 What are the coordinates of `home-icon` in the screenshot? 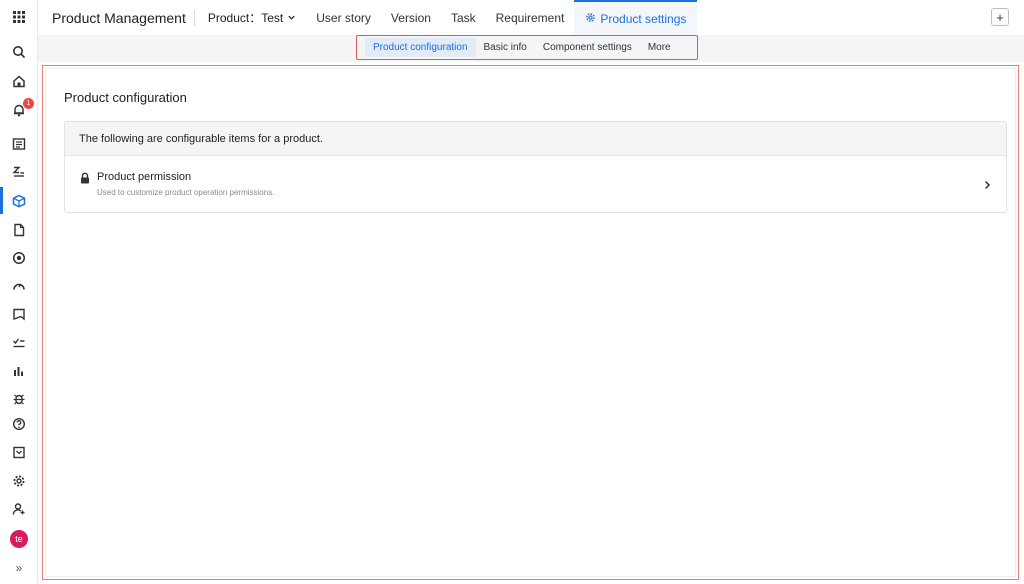 It's located at (19, 81).